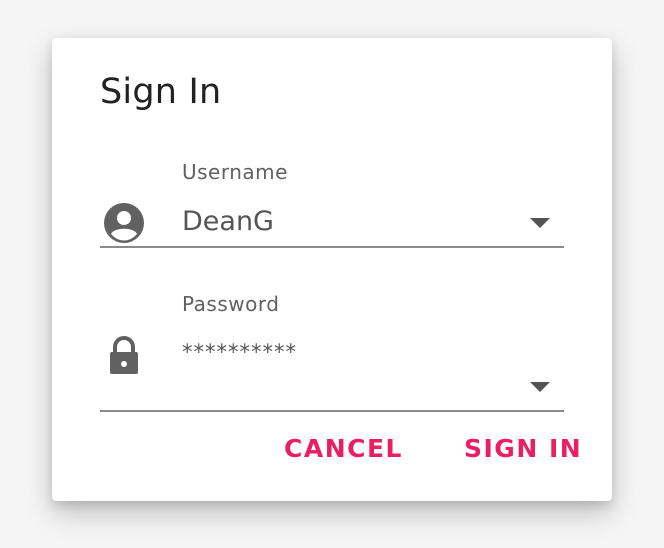  What do you see at coordinates (235, 172) in the screenshot?
I see `username-label: Username` at bounding box center [235, 172].